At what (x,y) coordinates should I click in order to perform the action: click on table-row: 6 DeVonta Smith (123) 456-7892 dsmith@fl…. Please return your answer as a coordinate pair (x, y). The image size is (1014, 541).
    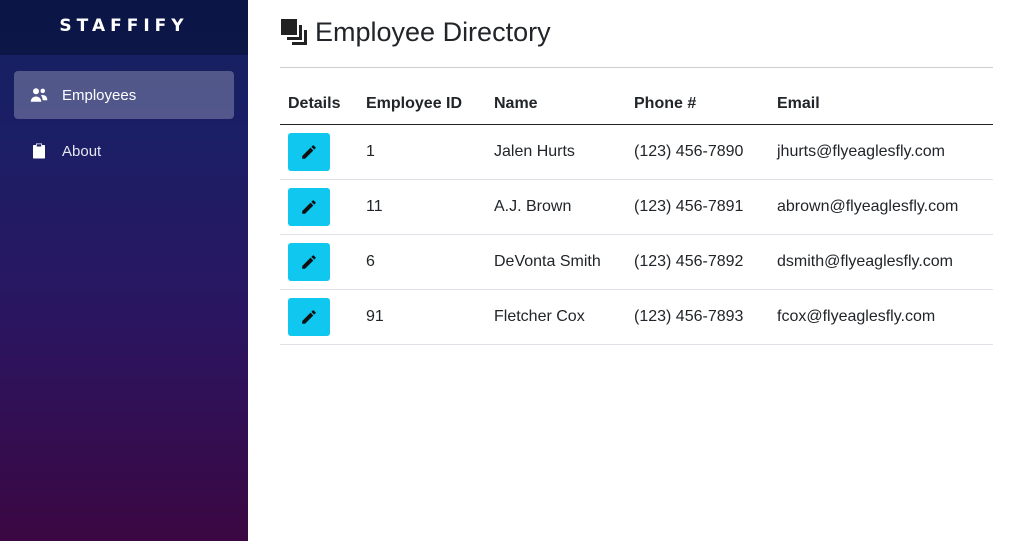
    Looking at the image, I should click on (636, 262).